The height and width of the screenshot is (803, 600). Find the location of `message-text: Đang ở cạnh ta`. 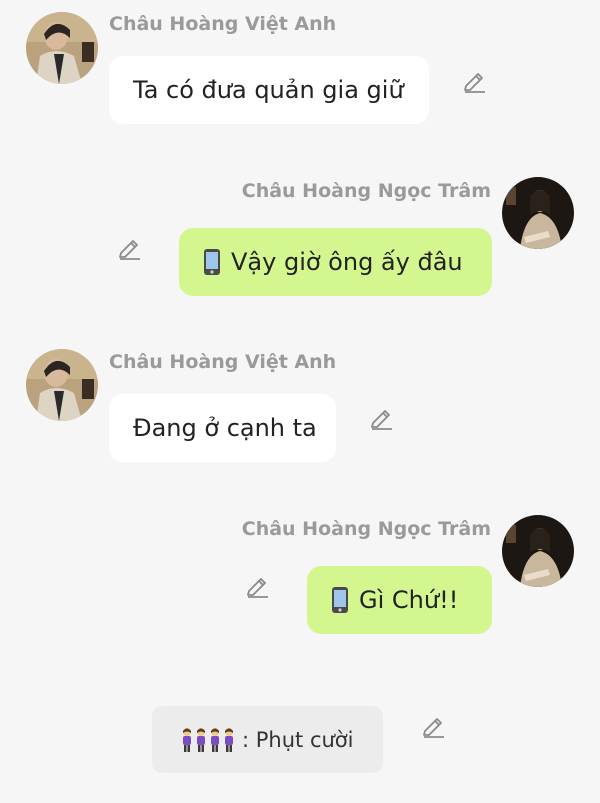

message-text: Đang ở cạnh ta is located at coordinates (225, 428).